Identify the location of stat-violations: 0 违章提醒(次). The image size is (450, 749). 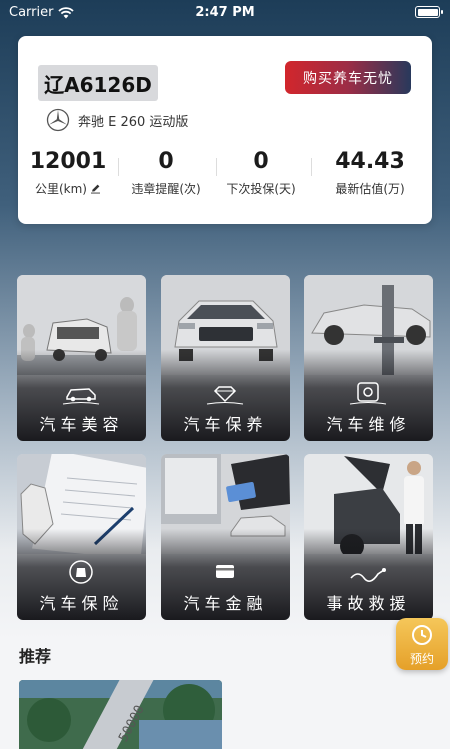
(166, 172).